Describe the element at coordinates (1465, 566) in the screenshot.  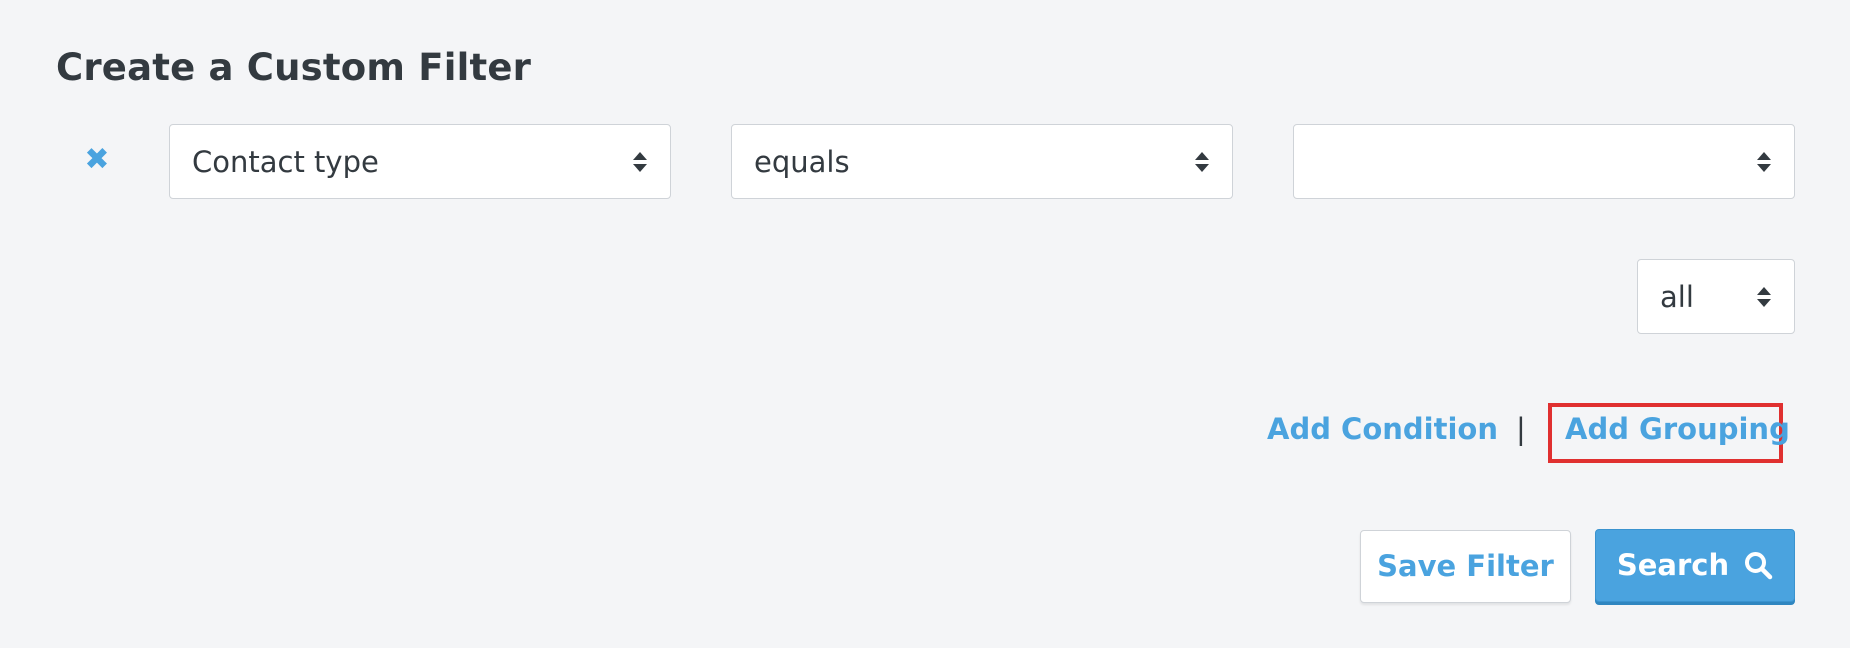
I see `save-filter-button: Save Filter` at that location.